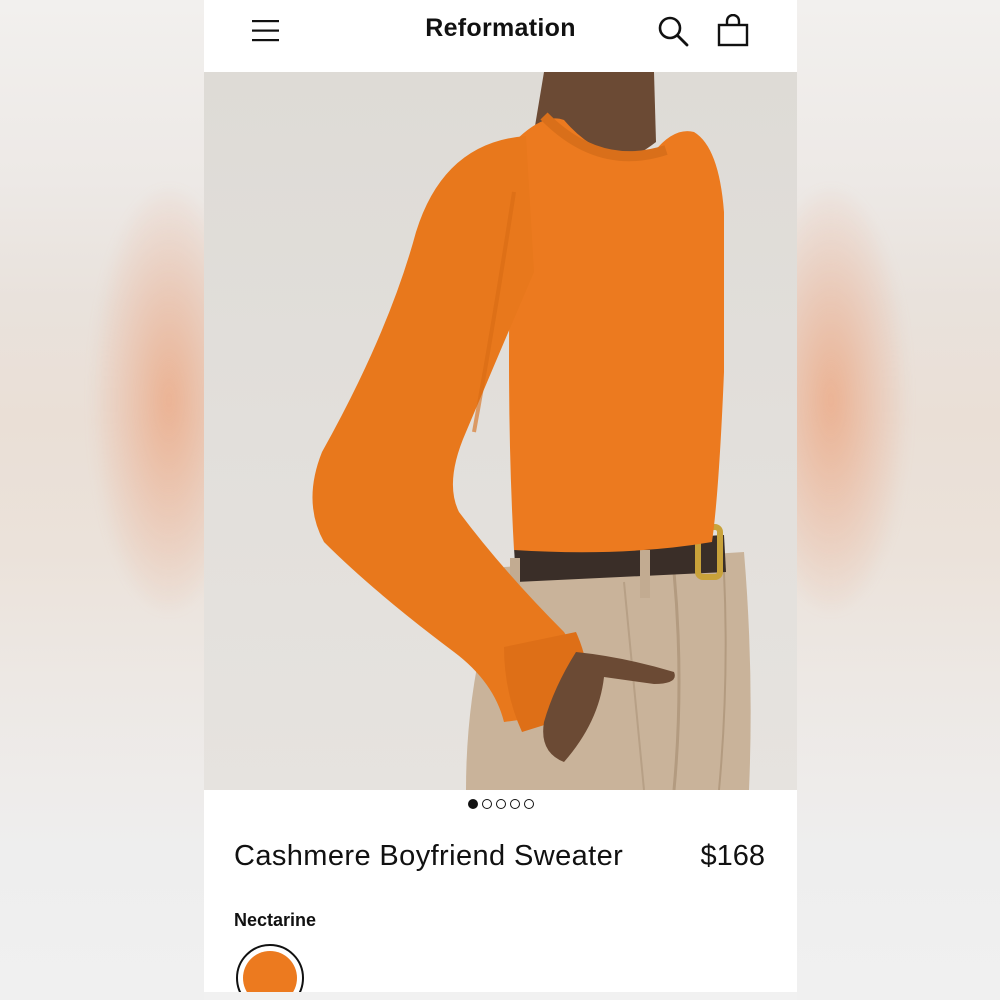 Image resolution: width=1000 pixels, height=1000 pixels. I want to click on product-price: $168, so click(732, 856).